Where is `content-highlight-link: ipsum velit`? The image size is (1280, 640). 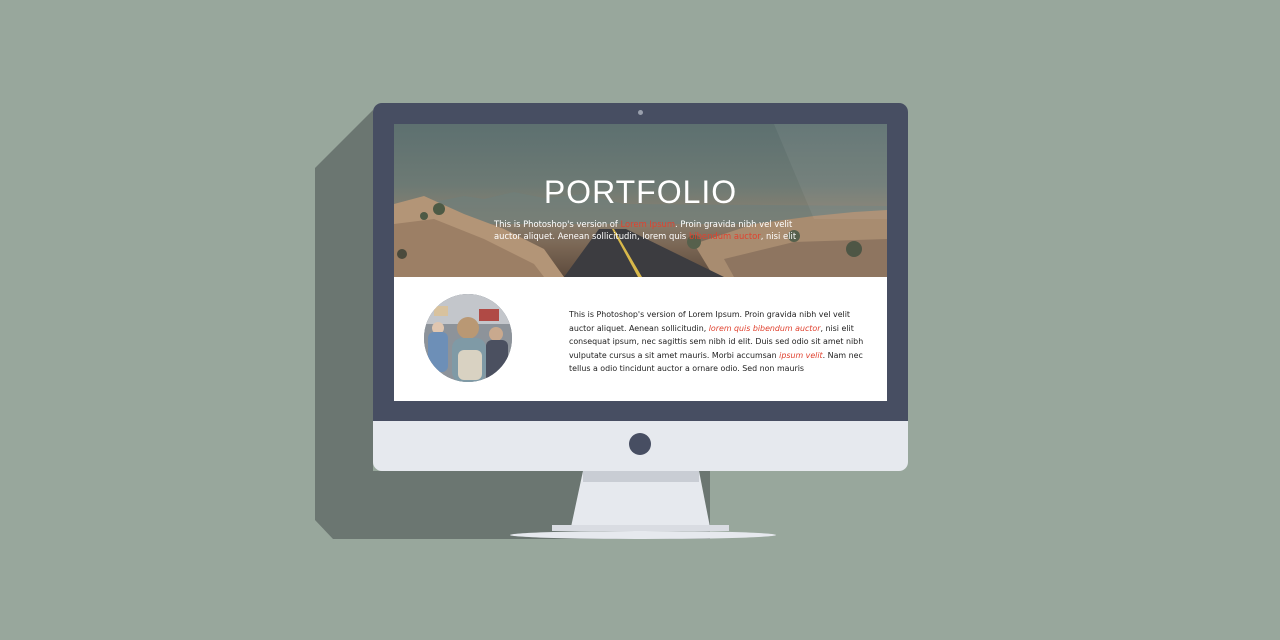
content-highlight-link: ipsum velit is located at coordinates (801, 355).